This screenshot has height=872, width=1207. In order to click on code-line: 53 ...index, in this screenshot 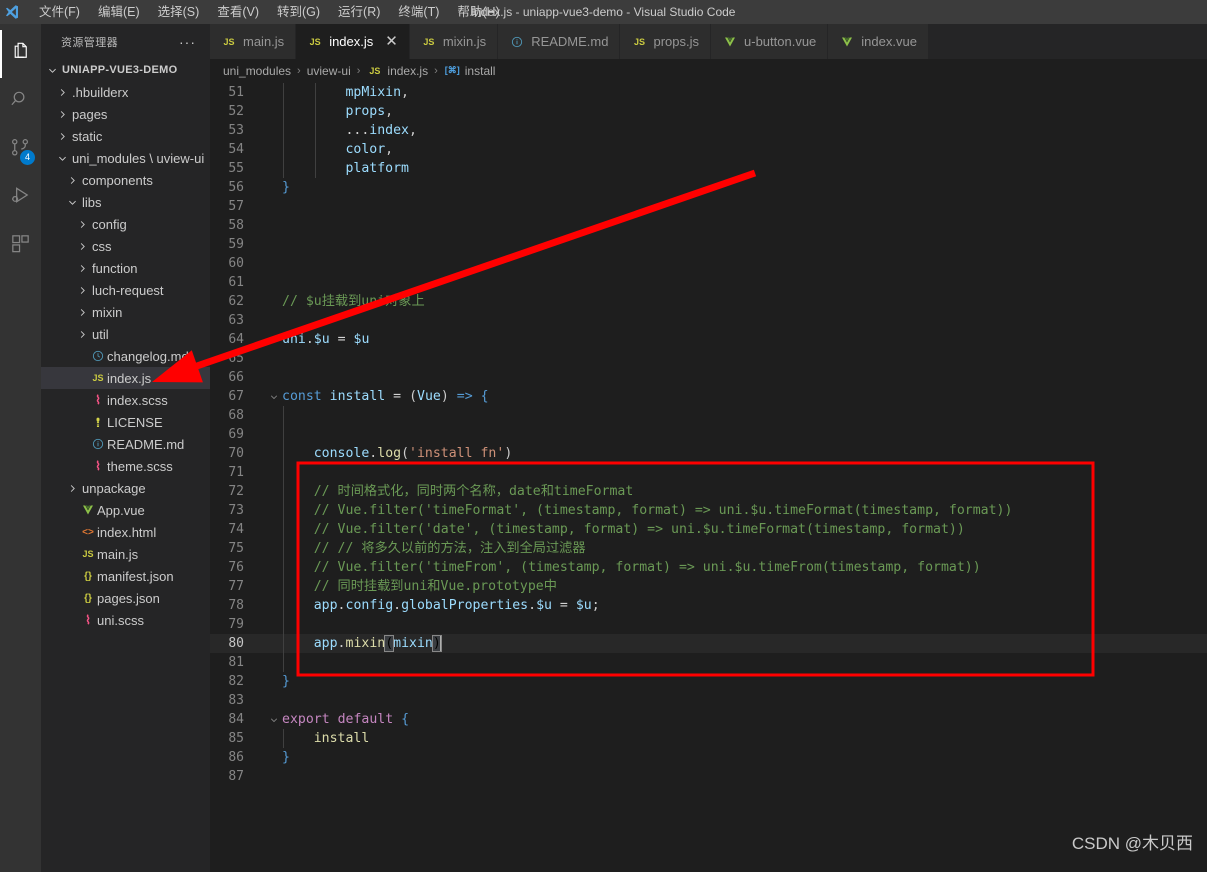, I will do `click(708, 130)`.